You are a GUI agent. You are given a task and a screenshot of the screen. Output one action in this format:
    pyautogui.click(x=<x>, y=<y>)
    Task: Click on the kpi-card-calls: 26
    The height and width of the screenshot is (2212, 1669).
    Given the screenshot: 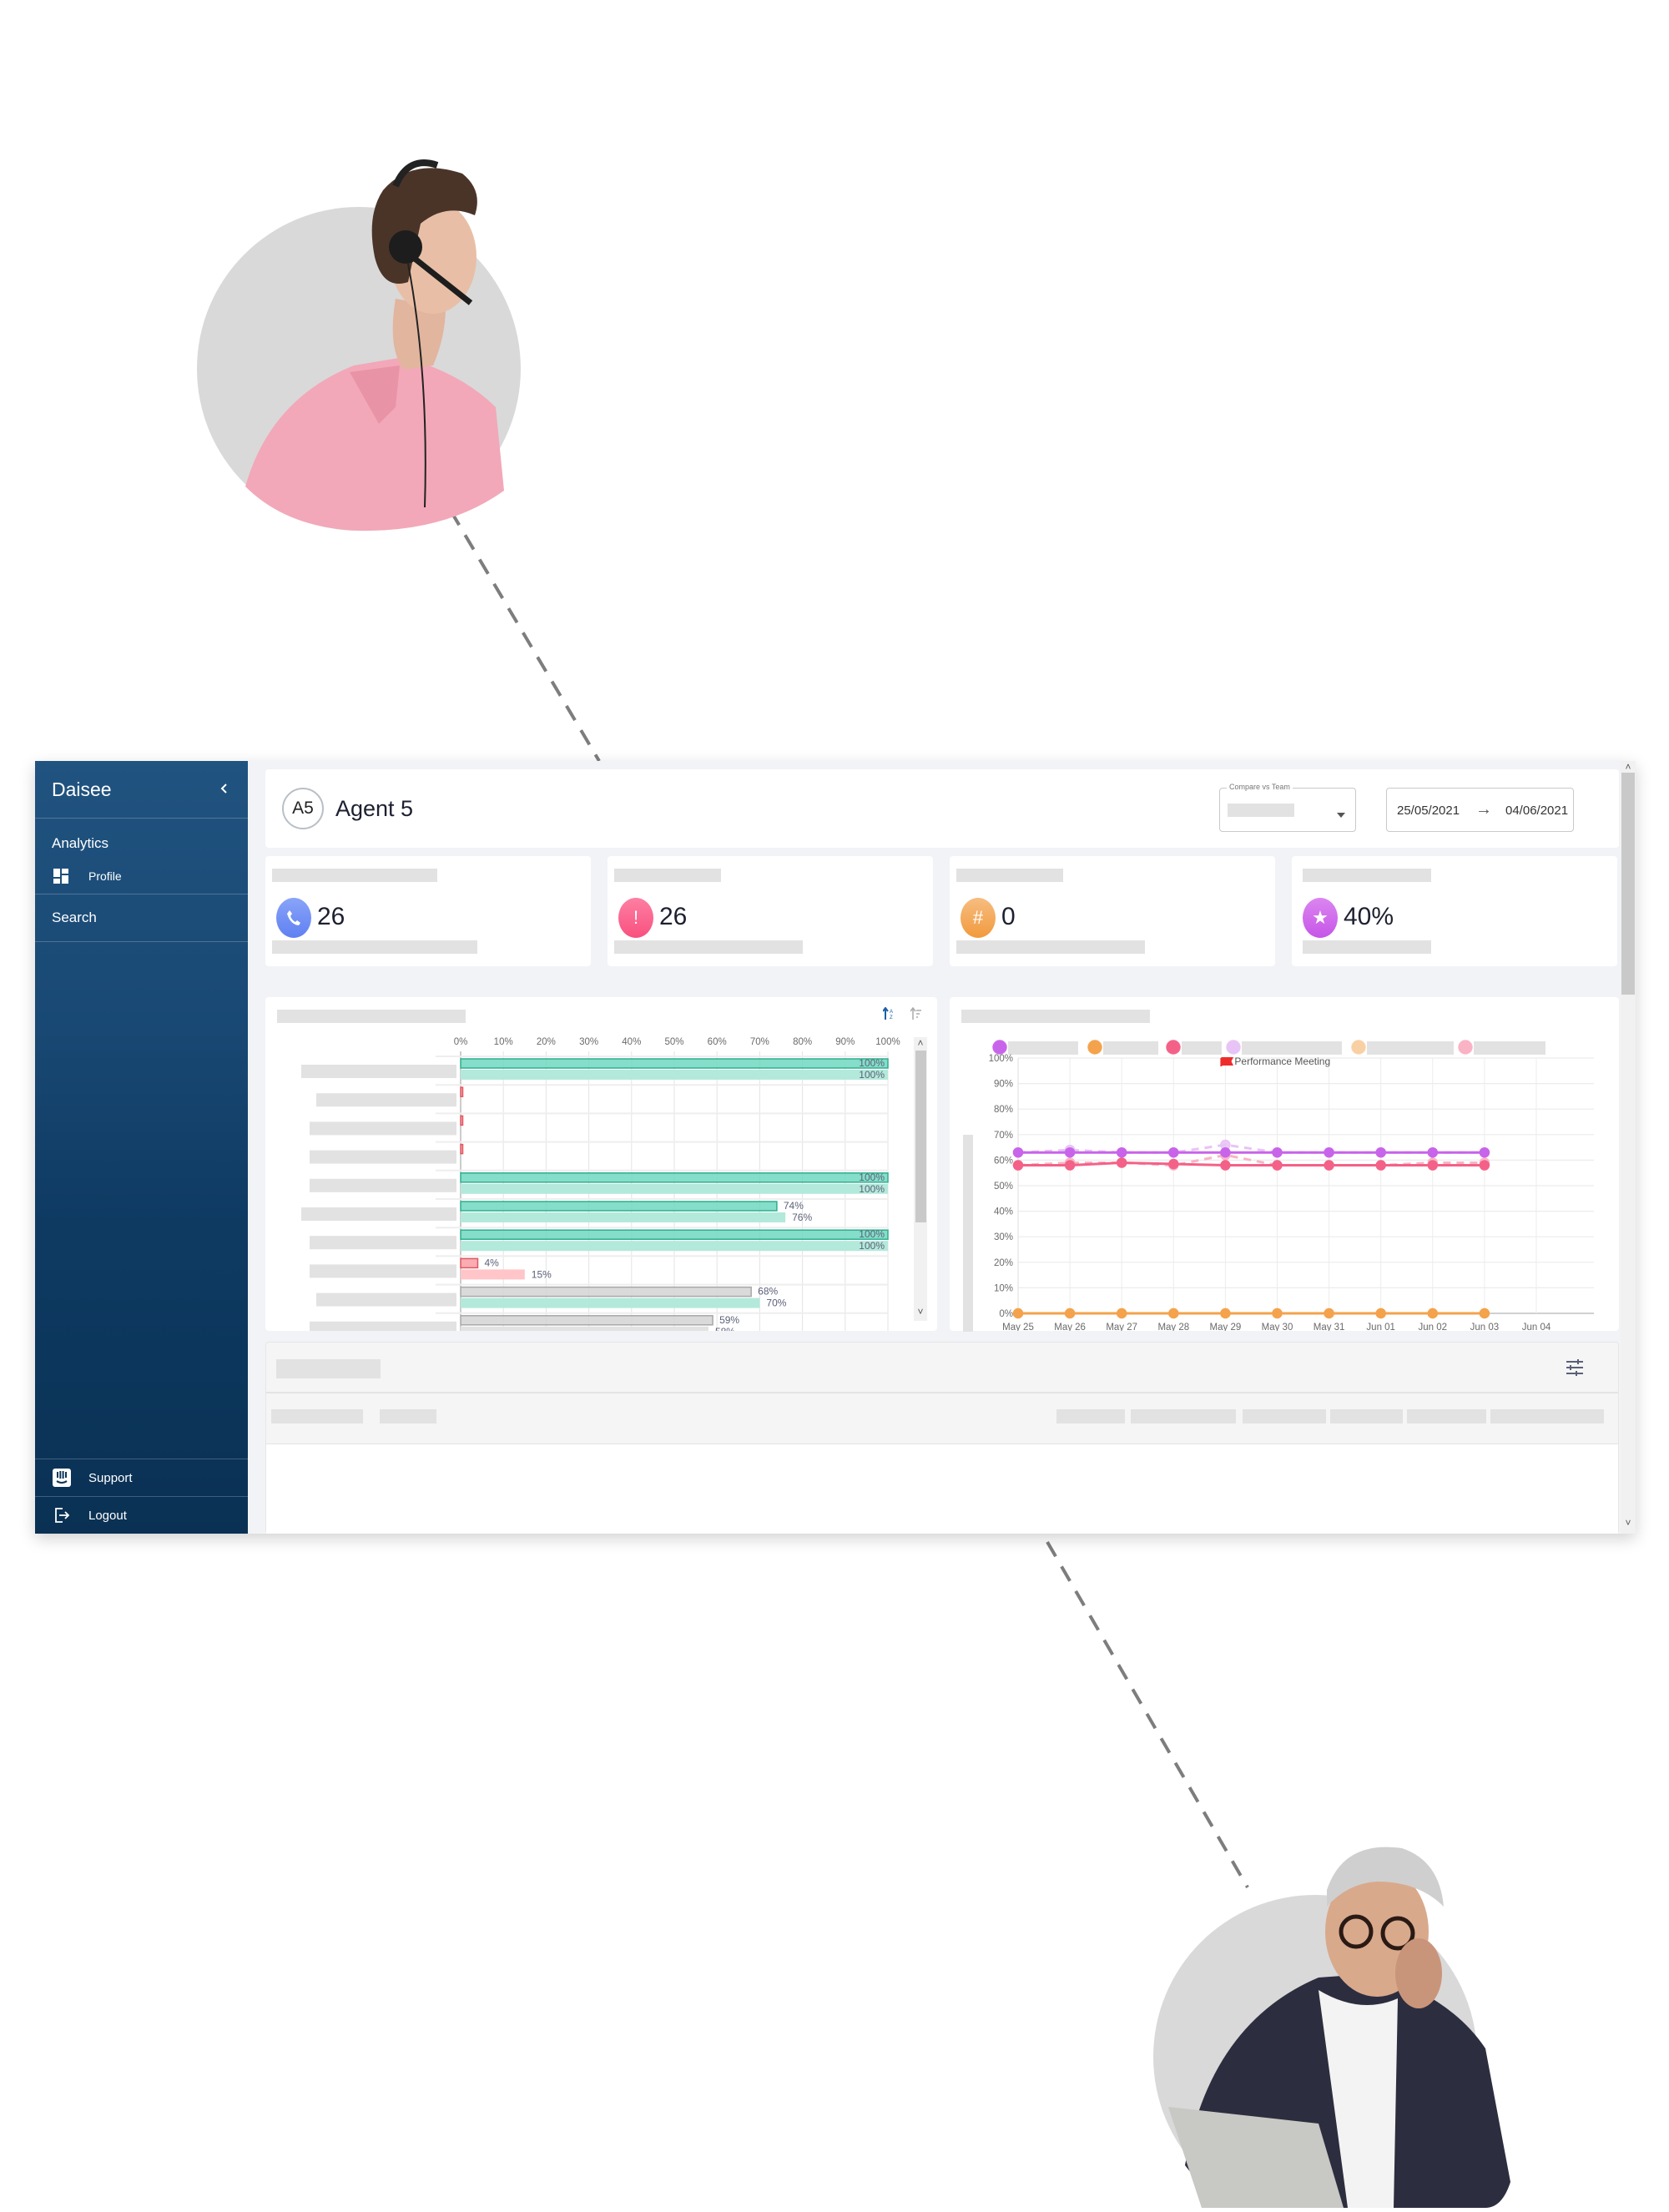 What is the action you would take?
    pyautogui.click(x=428, y=911)
    